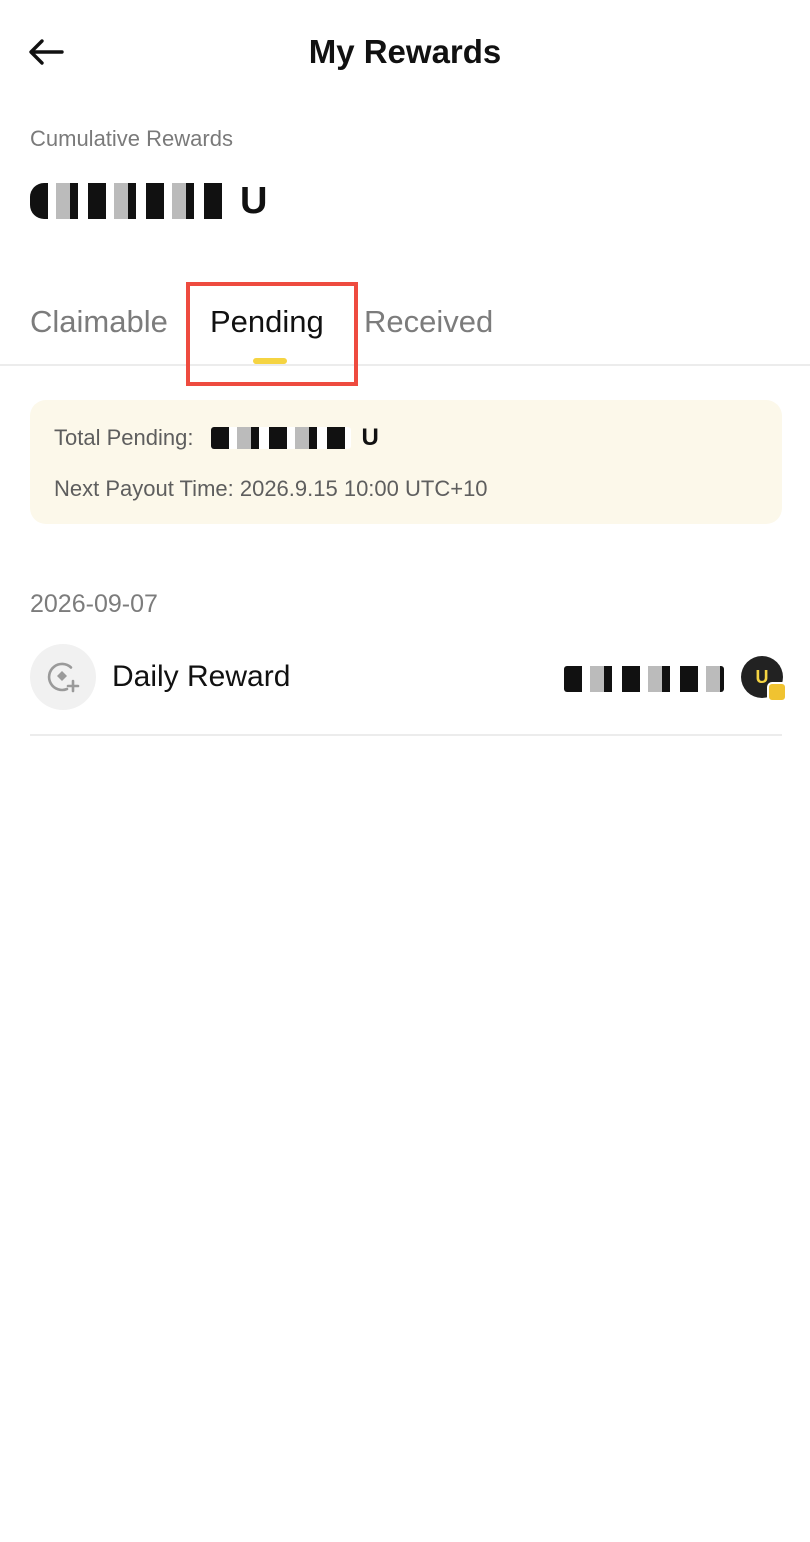 This screenshot has height=1542, width=810. I want to click on header: My Rewards, so click(405, 52).